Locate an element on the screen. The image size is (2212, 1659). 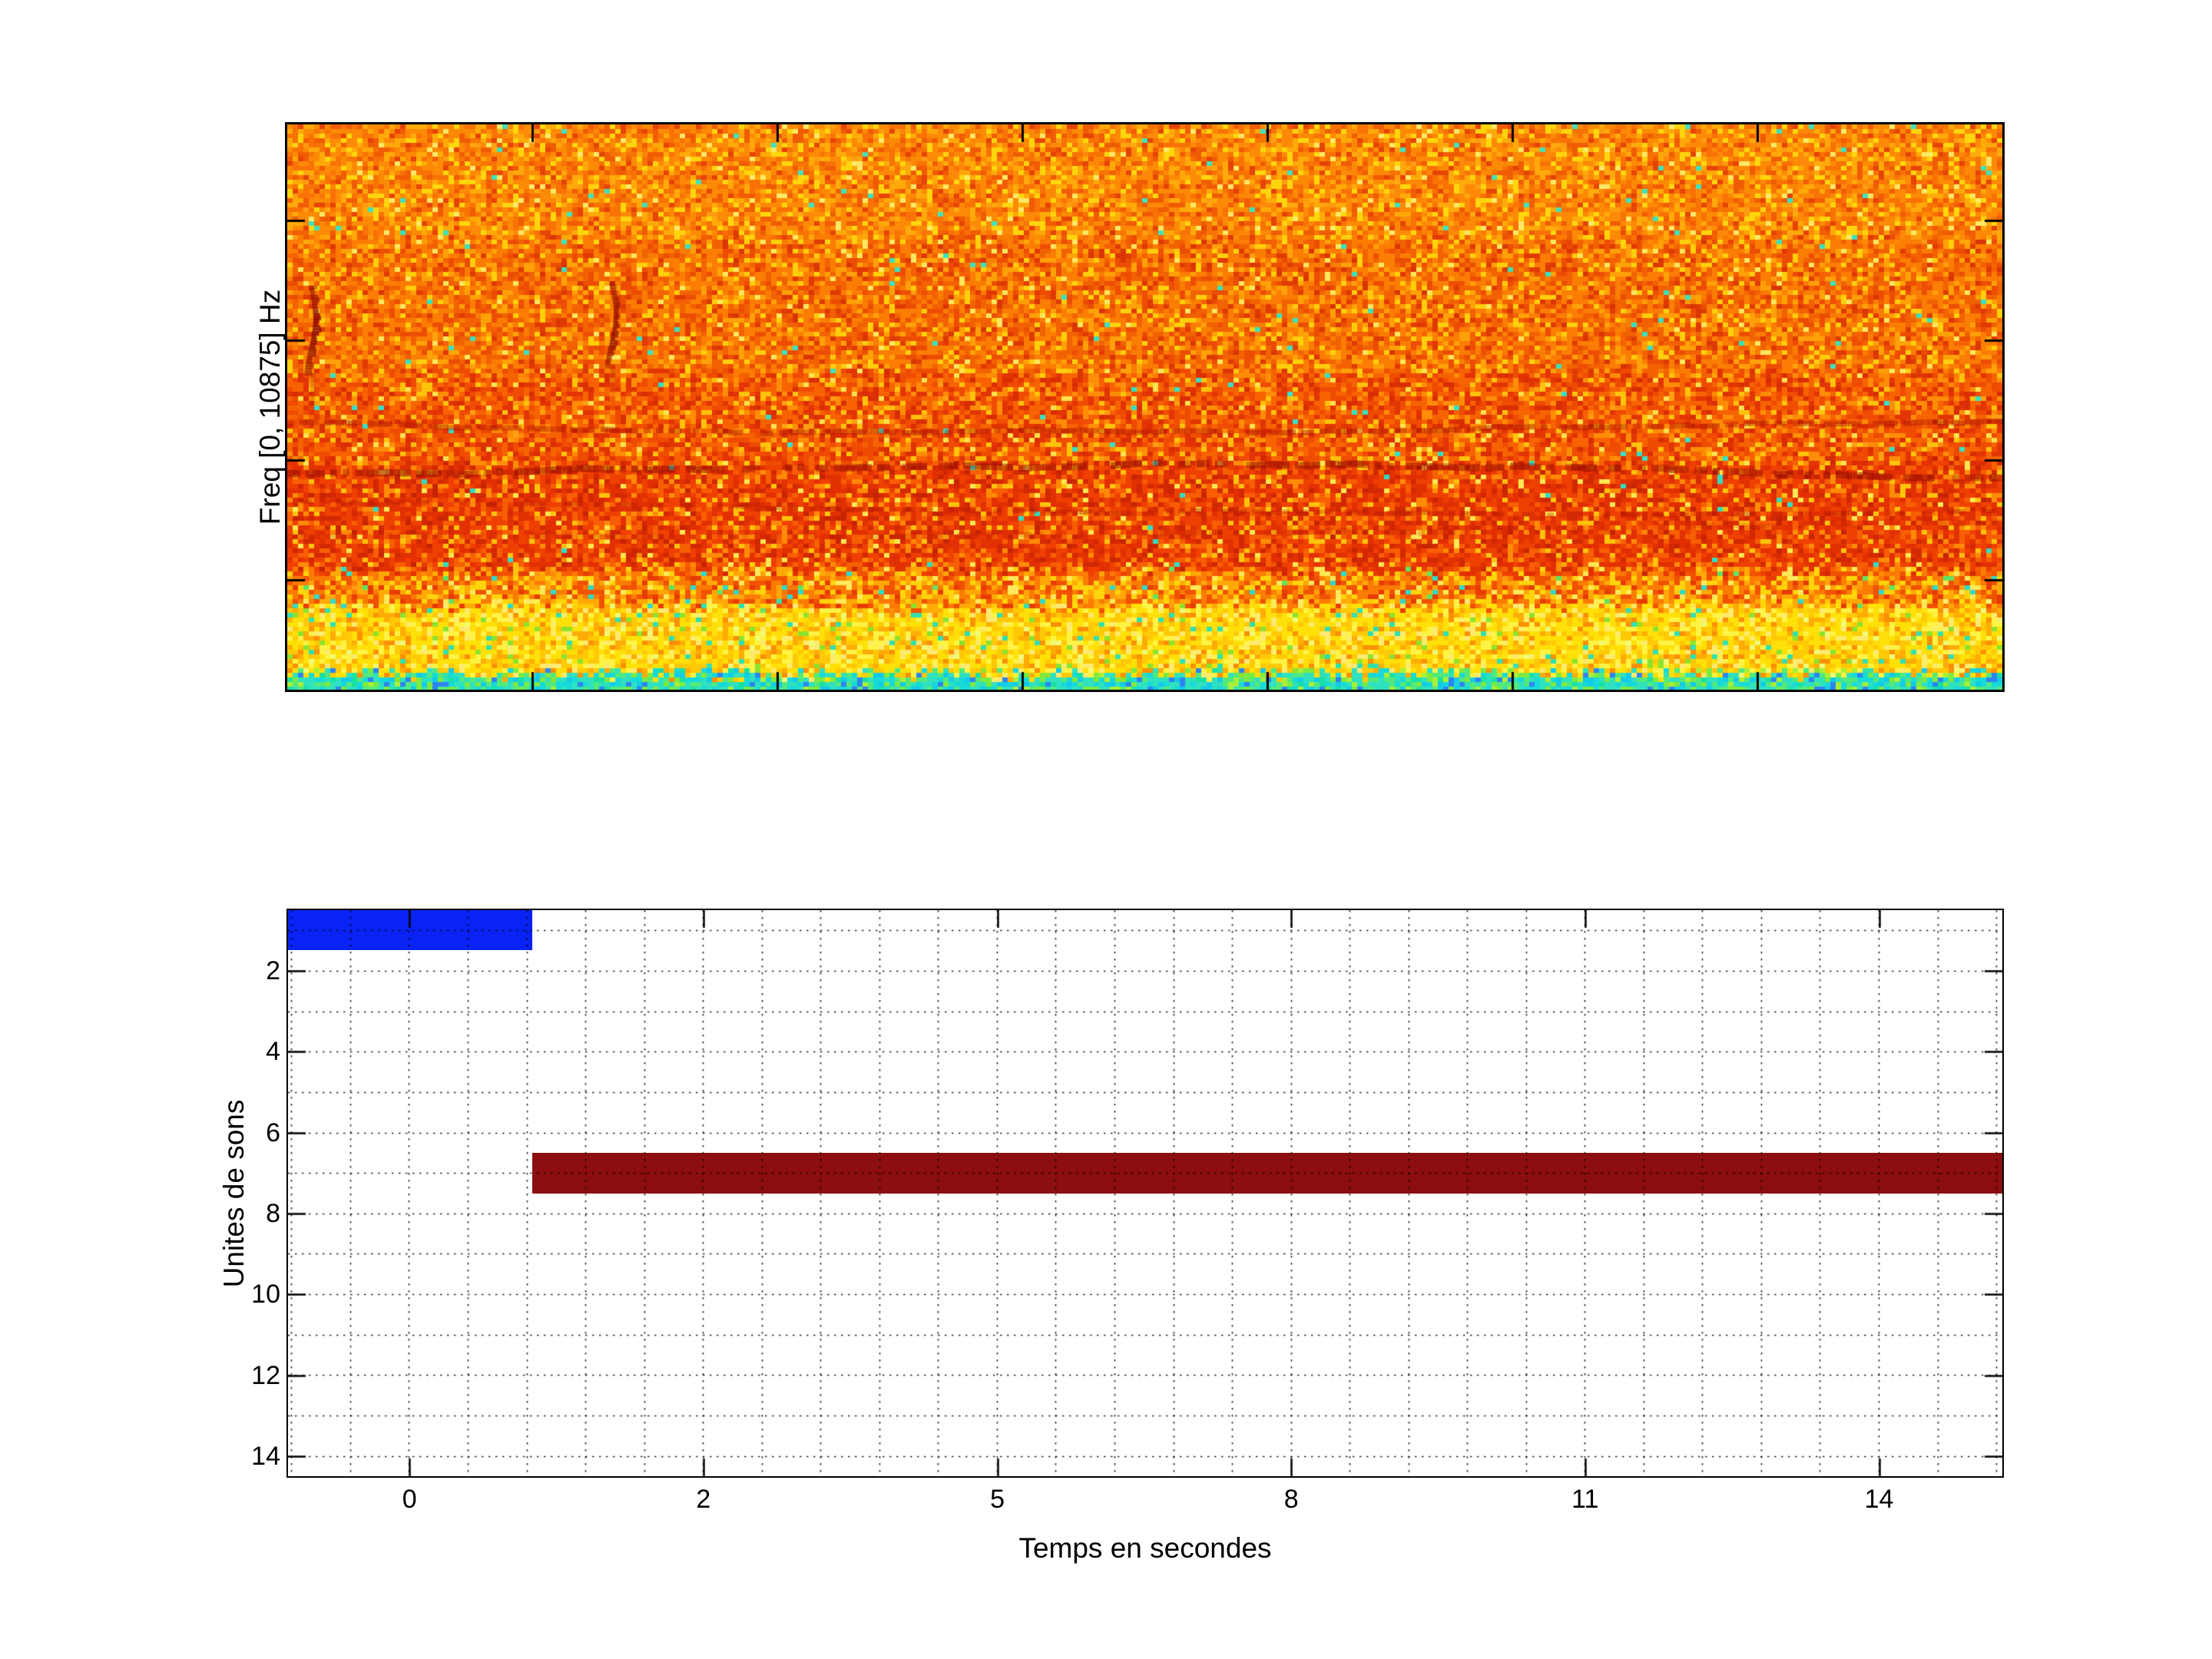
x-tick-label-8: 8 is located at coordinates (1291, 1500).